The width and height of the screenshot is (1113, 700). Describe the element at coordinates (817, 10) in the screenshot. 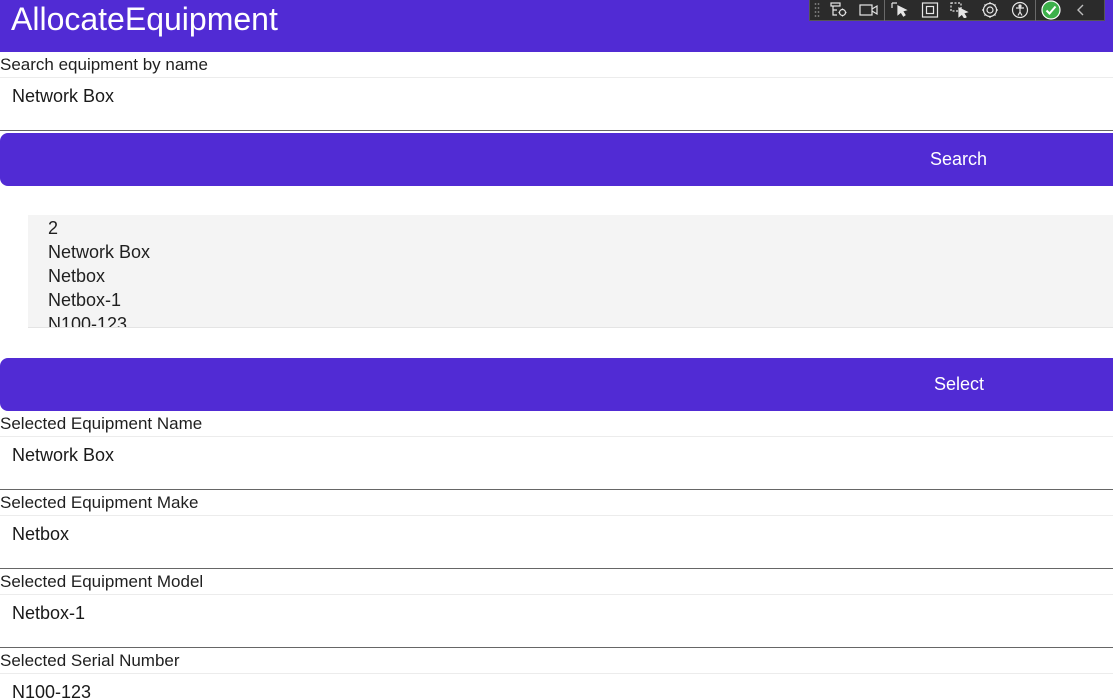

I see `grip-icon` at that location.